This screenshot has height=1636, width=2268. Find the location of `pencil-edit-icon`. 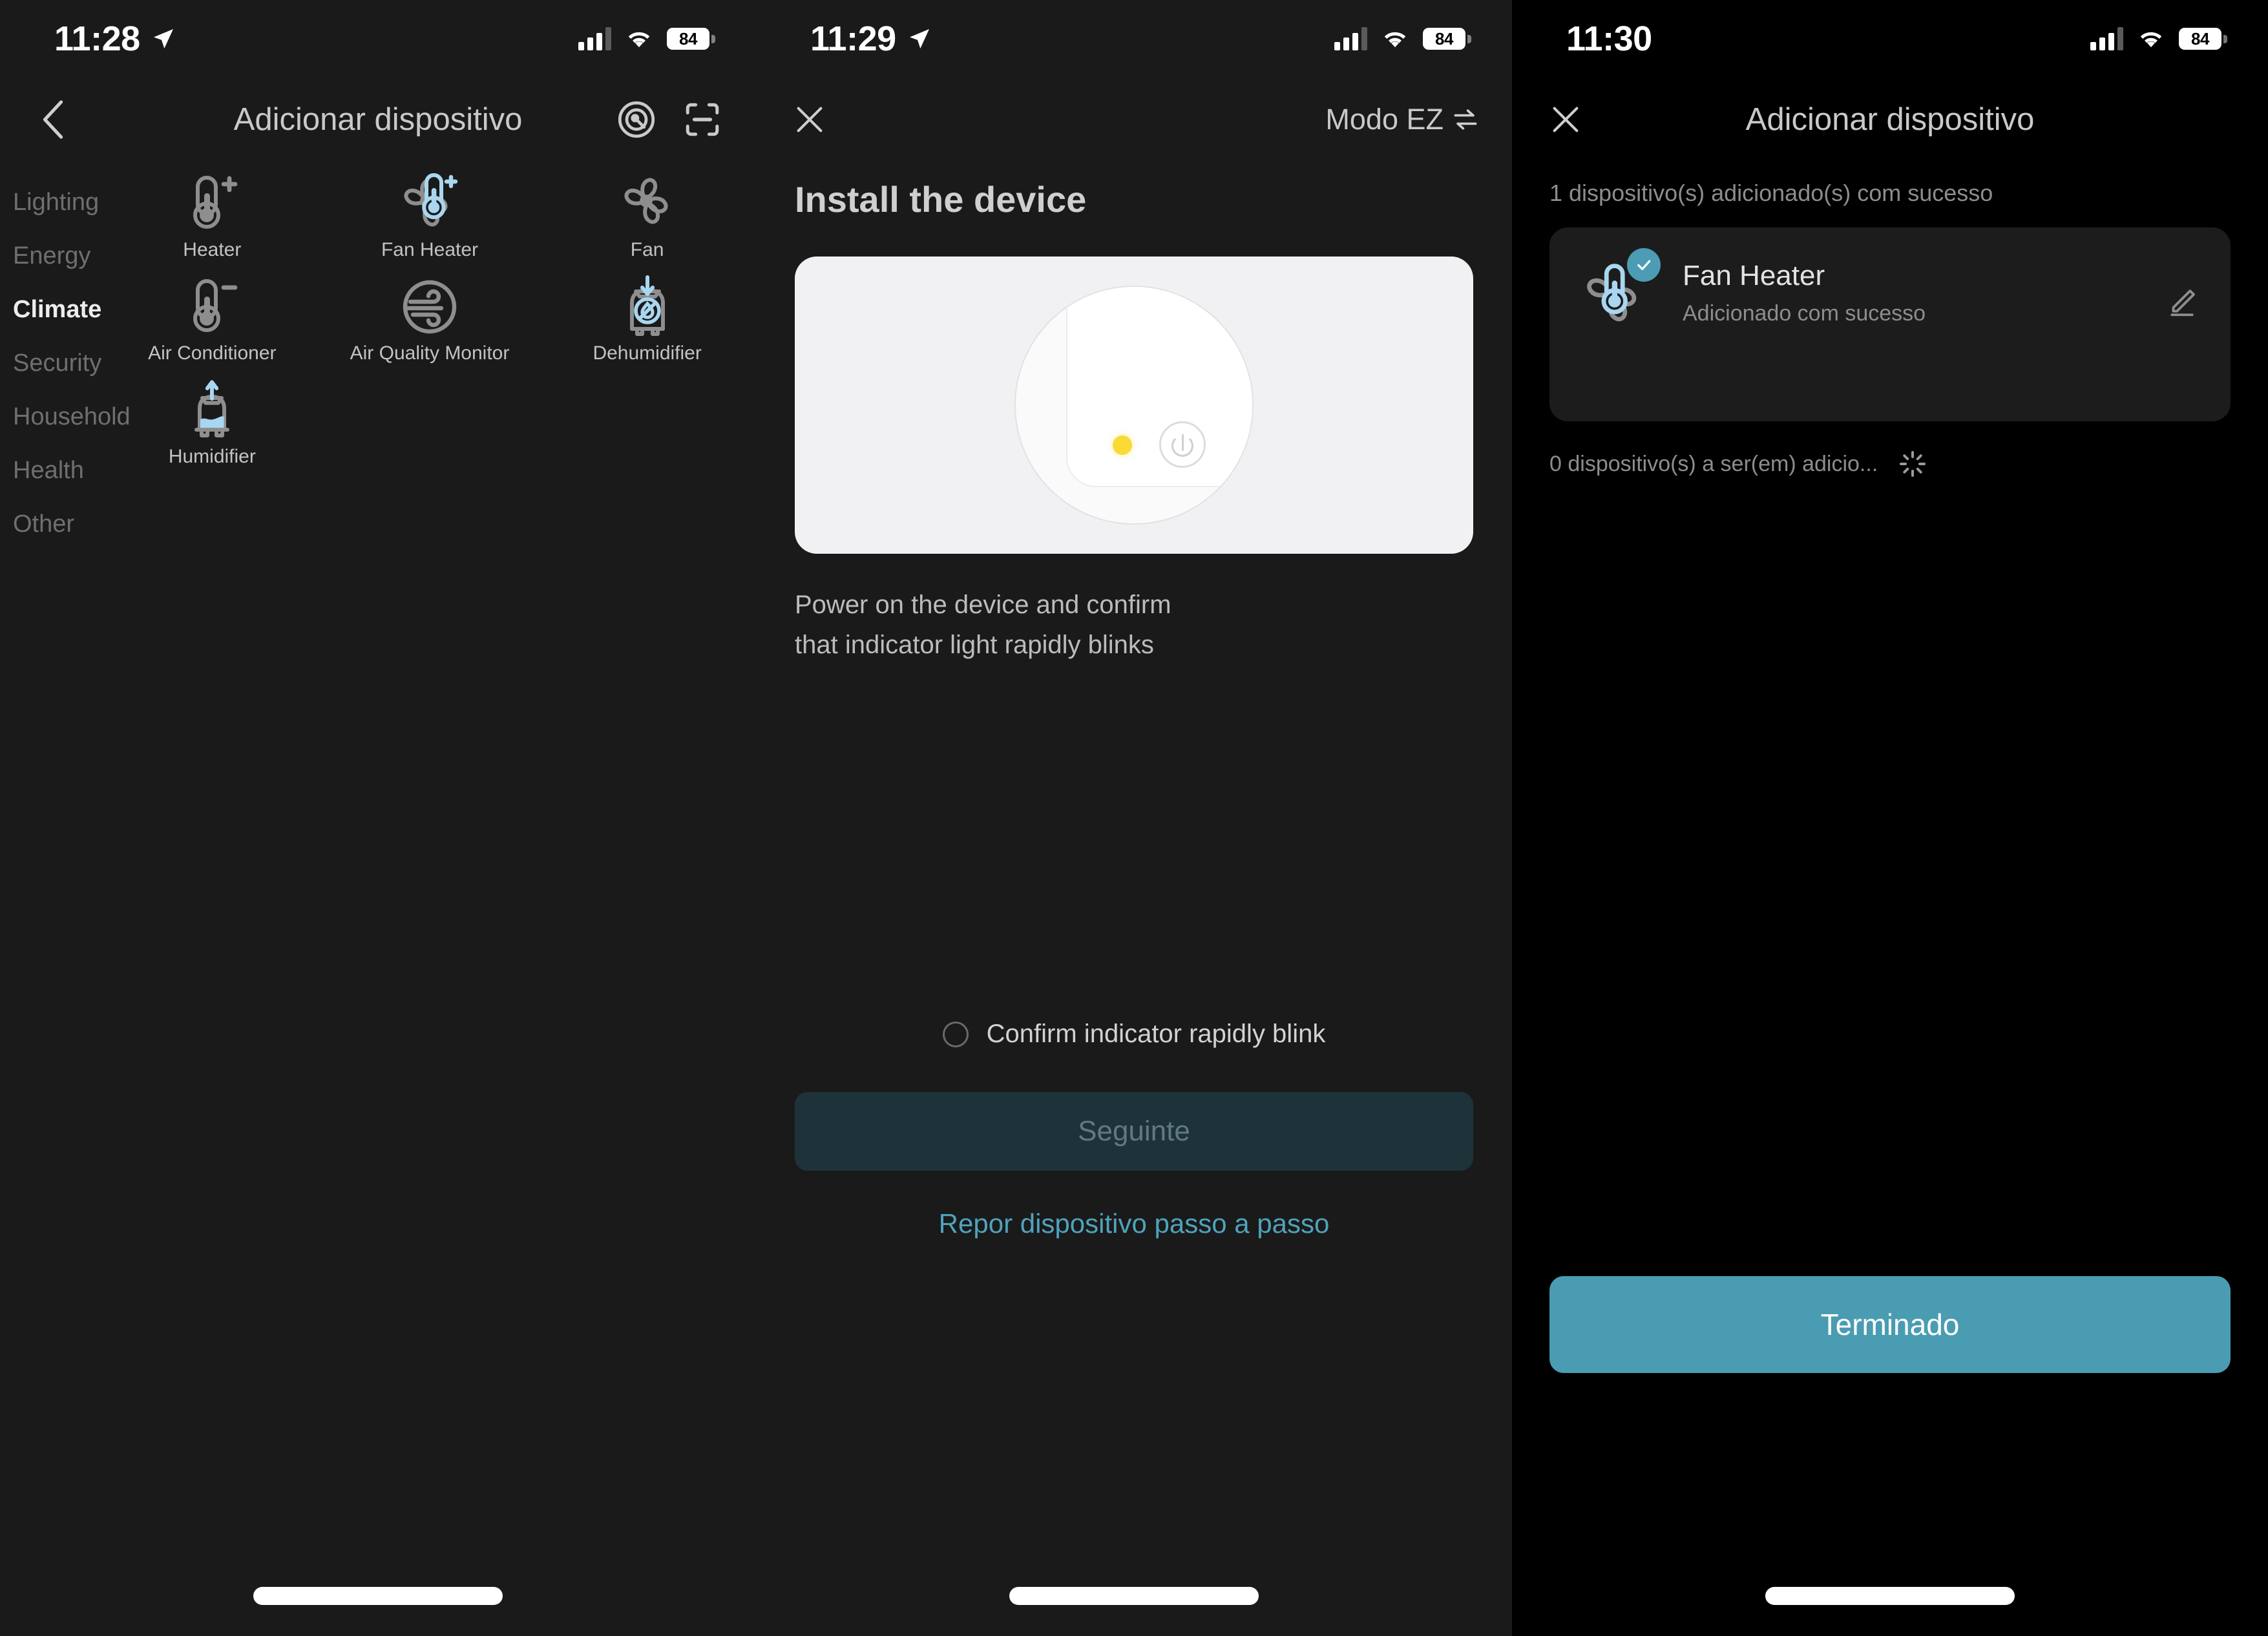

pencil-edit-icon is located at coordinates (2182, 302).